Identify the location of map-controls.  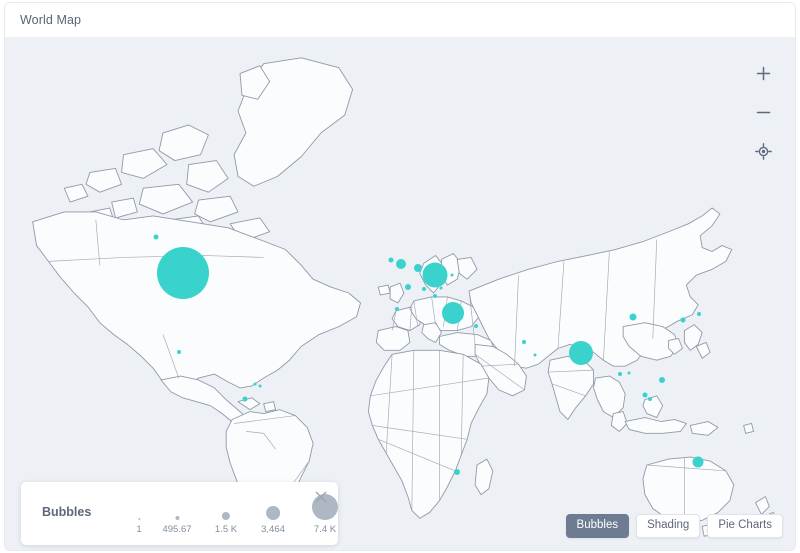
(763, 112).